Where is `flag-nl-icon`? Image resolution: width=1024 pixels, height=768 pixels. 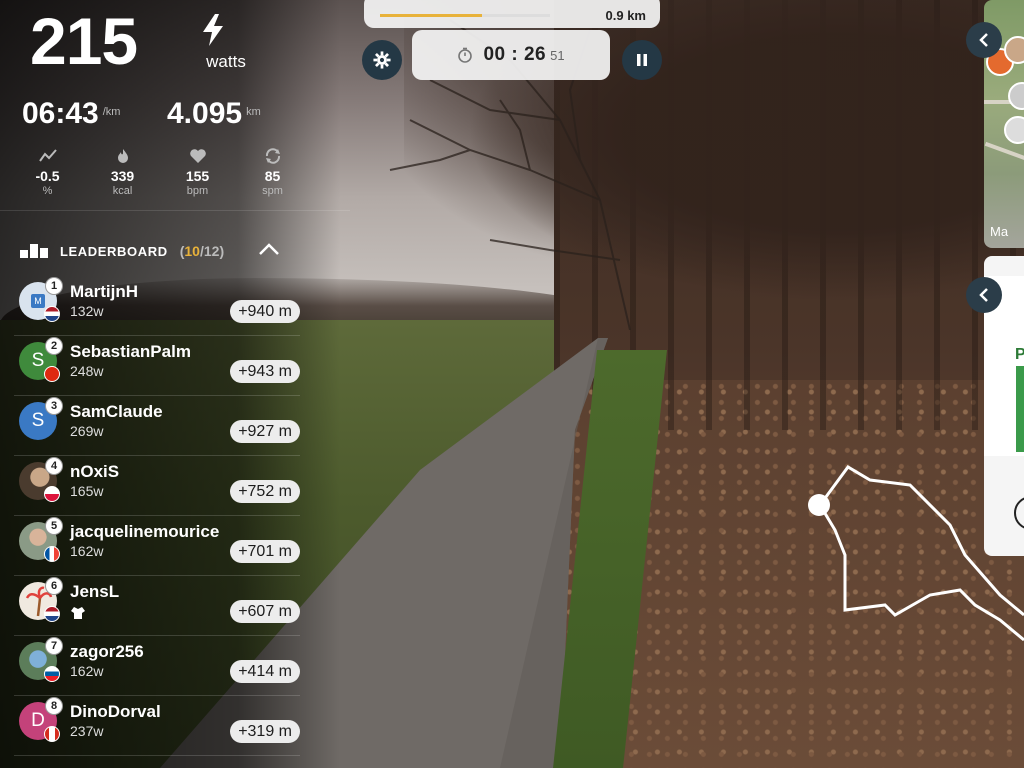
flag-nl-icon is located at coordinates (52, 314).